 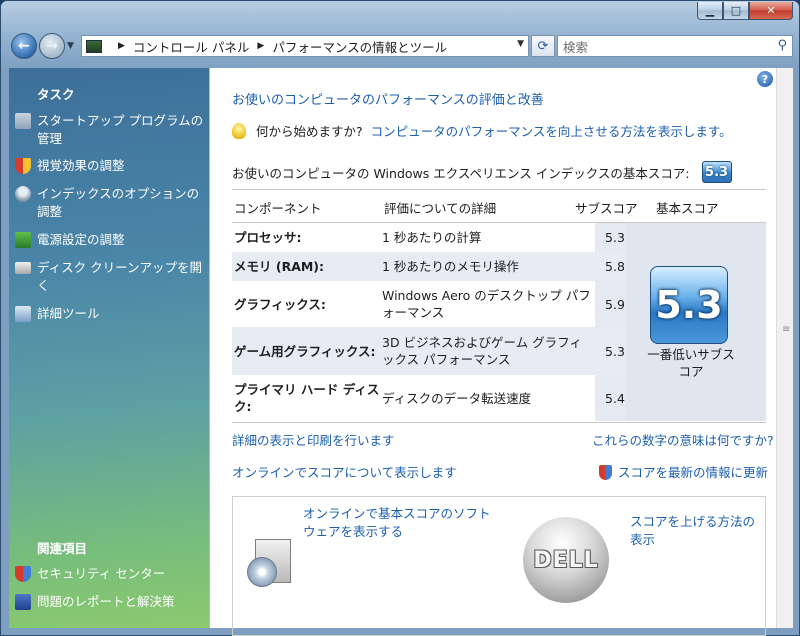 I want to click on advanced-tools-icon, so click(x=23, y=314).